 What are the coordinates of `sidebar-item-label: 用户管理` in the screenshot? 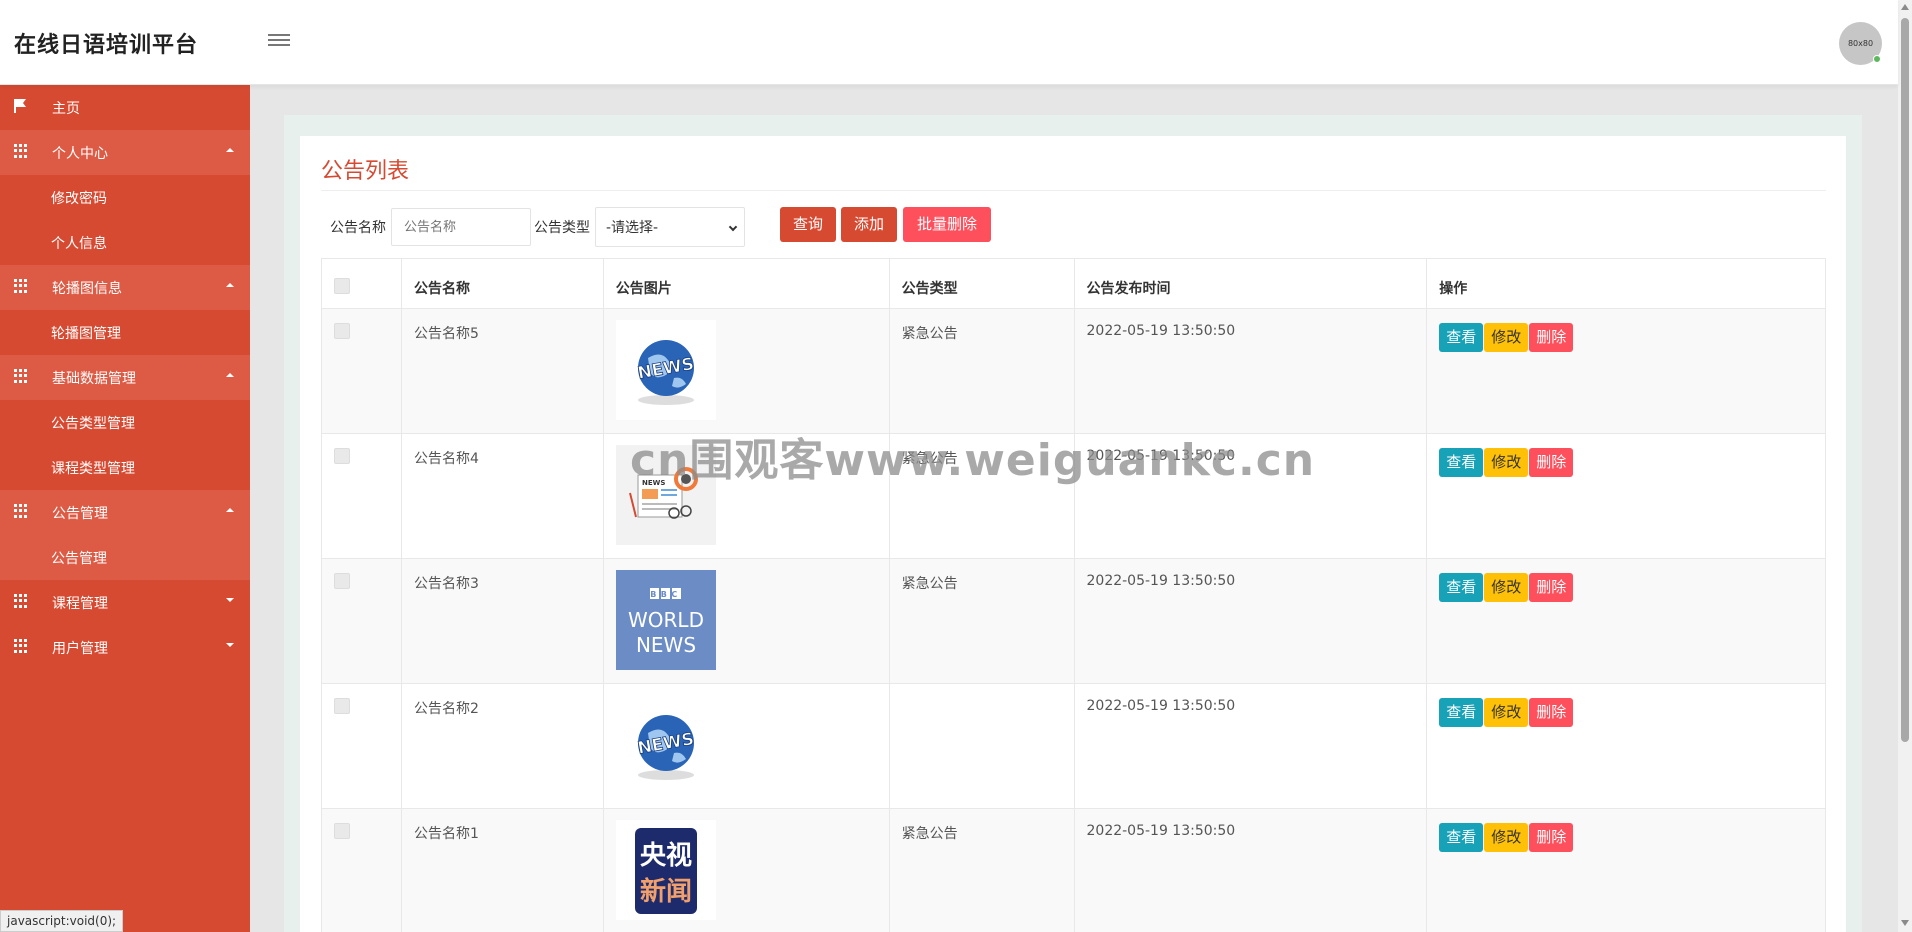 It's located at (80, 648).